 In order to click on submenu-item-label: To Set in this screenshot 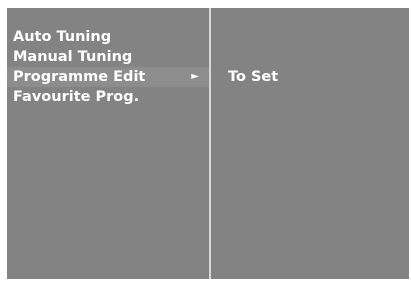, I will do `click(253, 77)`.